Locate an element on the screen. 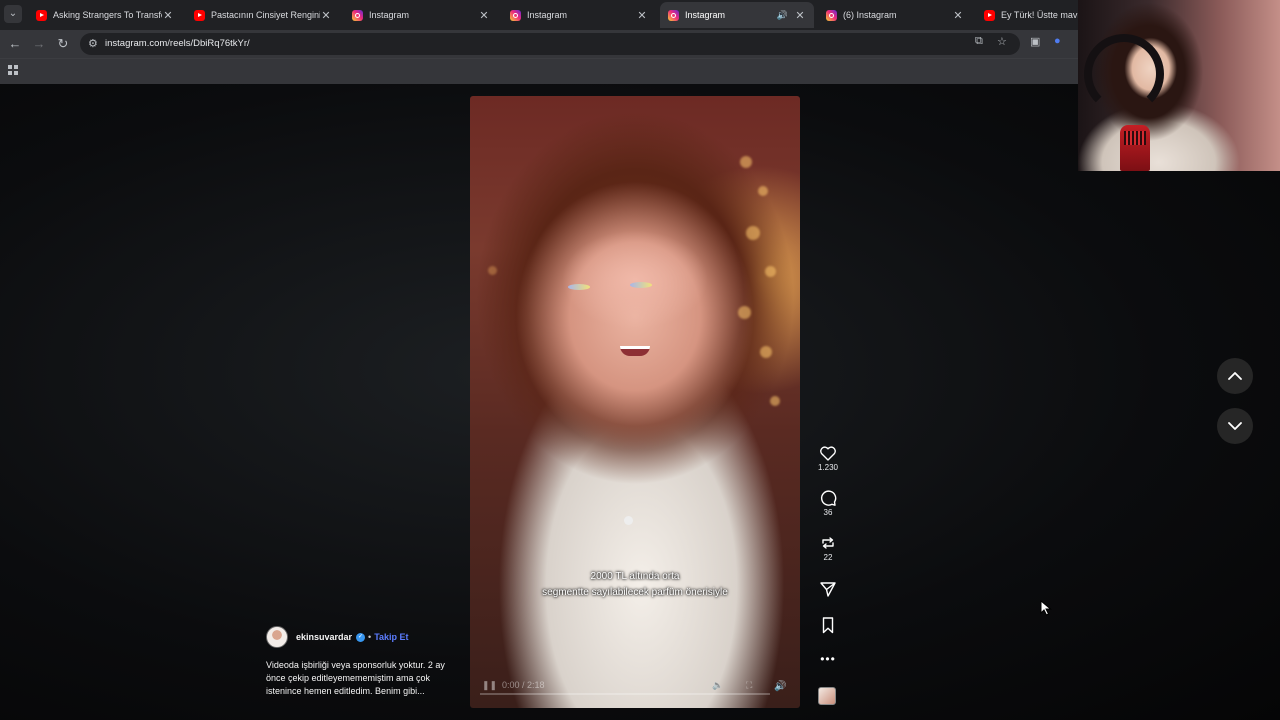 This screenshot has height=720, width=1280. time-display: 0:00 / 2:18 is located at coordinates (523, 685).